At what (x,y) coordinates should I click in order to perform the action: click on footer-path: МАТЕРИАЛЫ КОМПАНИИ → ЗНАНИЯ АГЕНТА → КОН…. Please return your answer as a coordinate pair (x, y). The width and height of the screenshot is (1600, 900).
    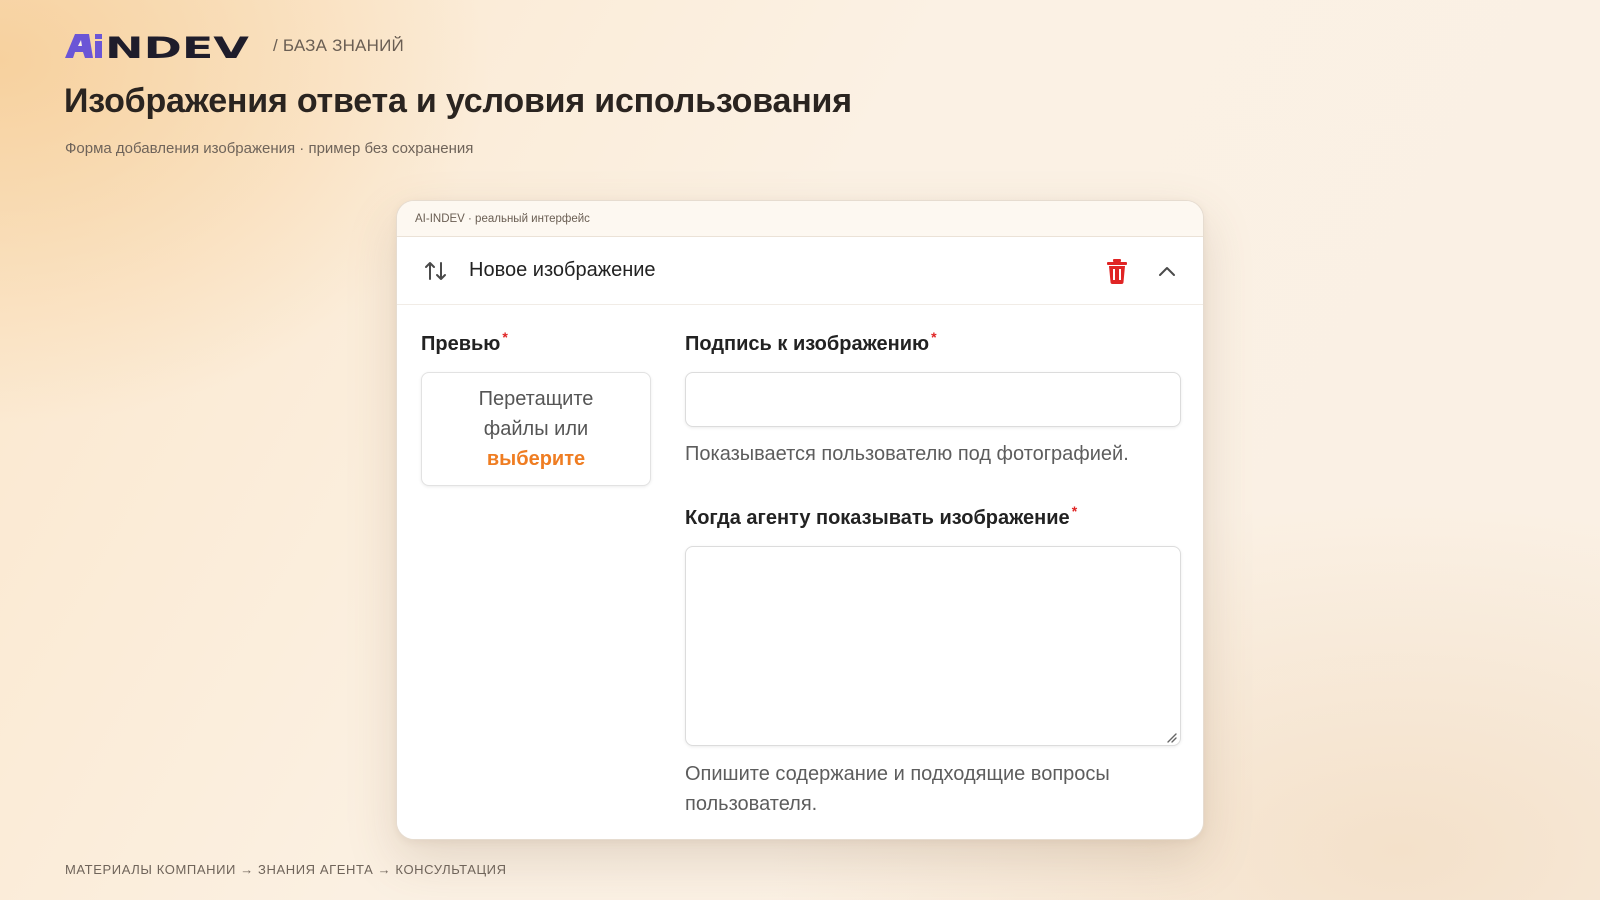
    Looking at the image, I should click on (286, 869).